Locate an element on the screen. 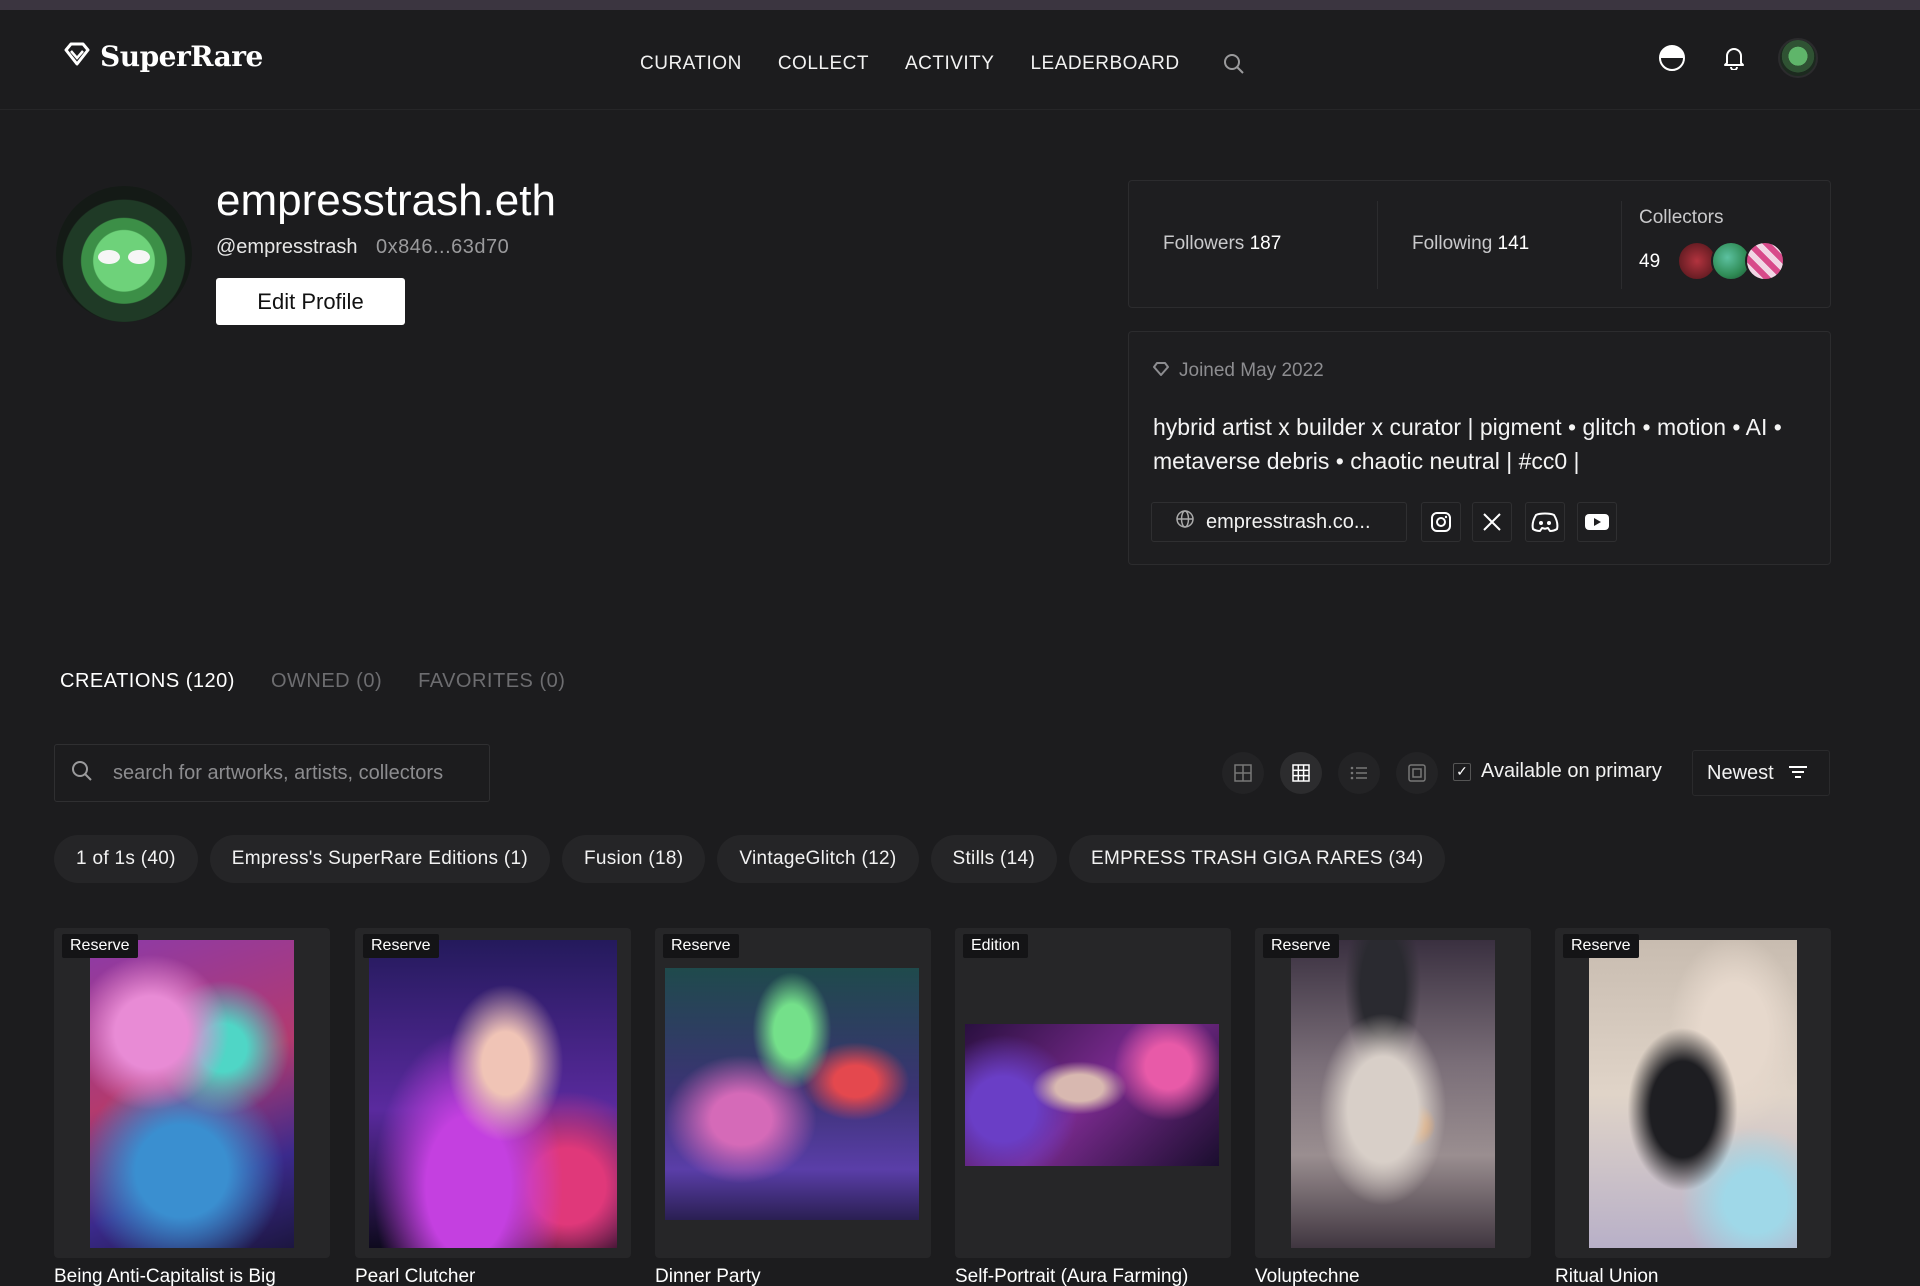 The image size is (1920, 1286). sort-label: Newest is located at coordinates (1740, 772).